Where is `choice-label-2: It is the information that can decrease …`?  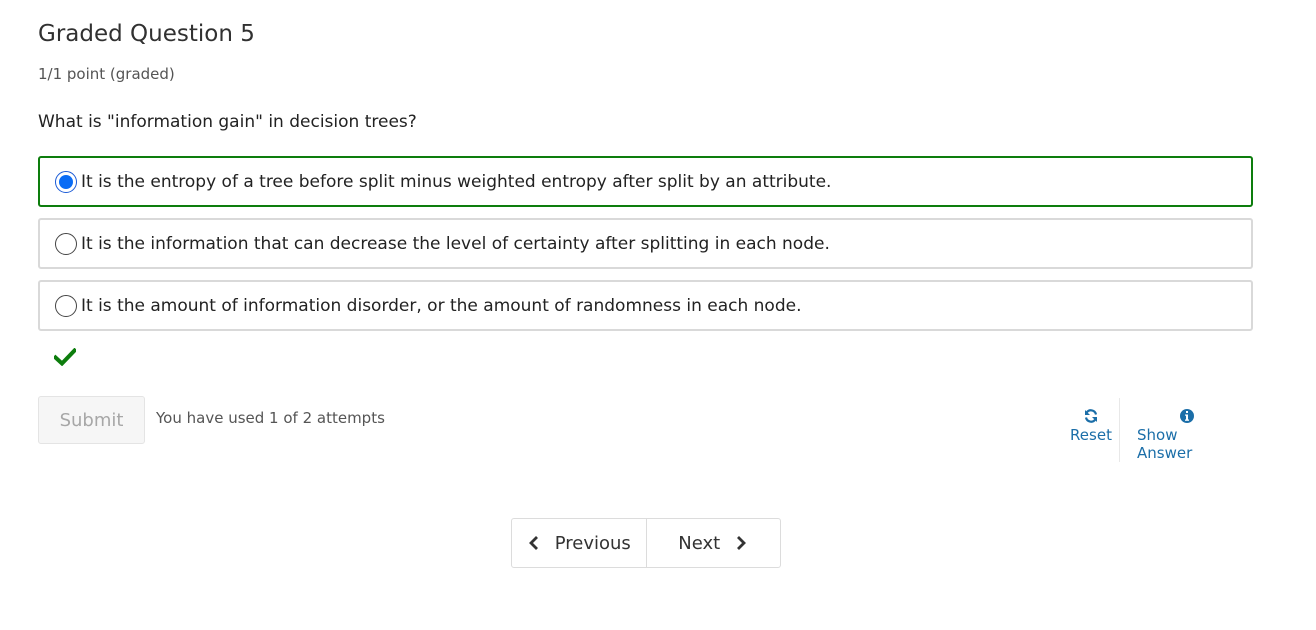 choice-label-2: It is the information that can decrease … is located at coordinates (455, 243).